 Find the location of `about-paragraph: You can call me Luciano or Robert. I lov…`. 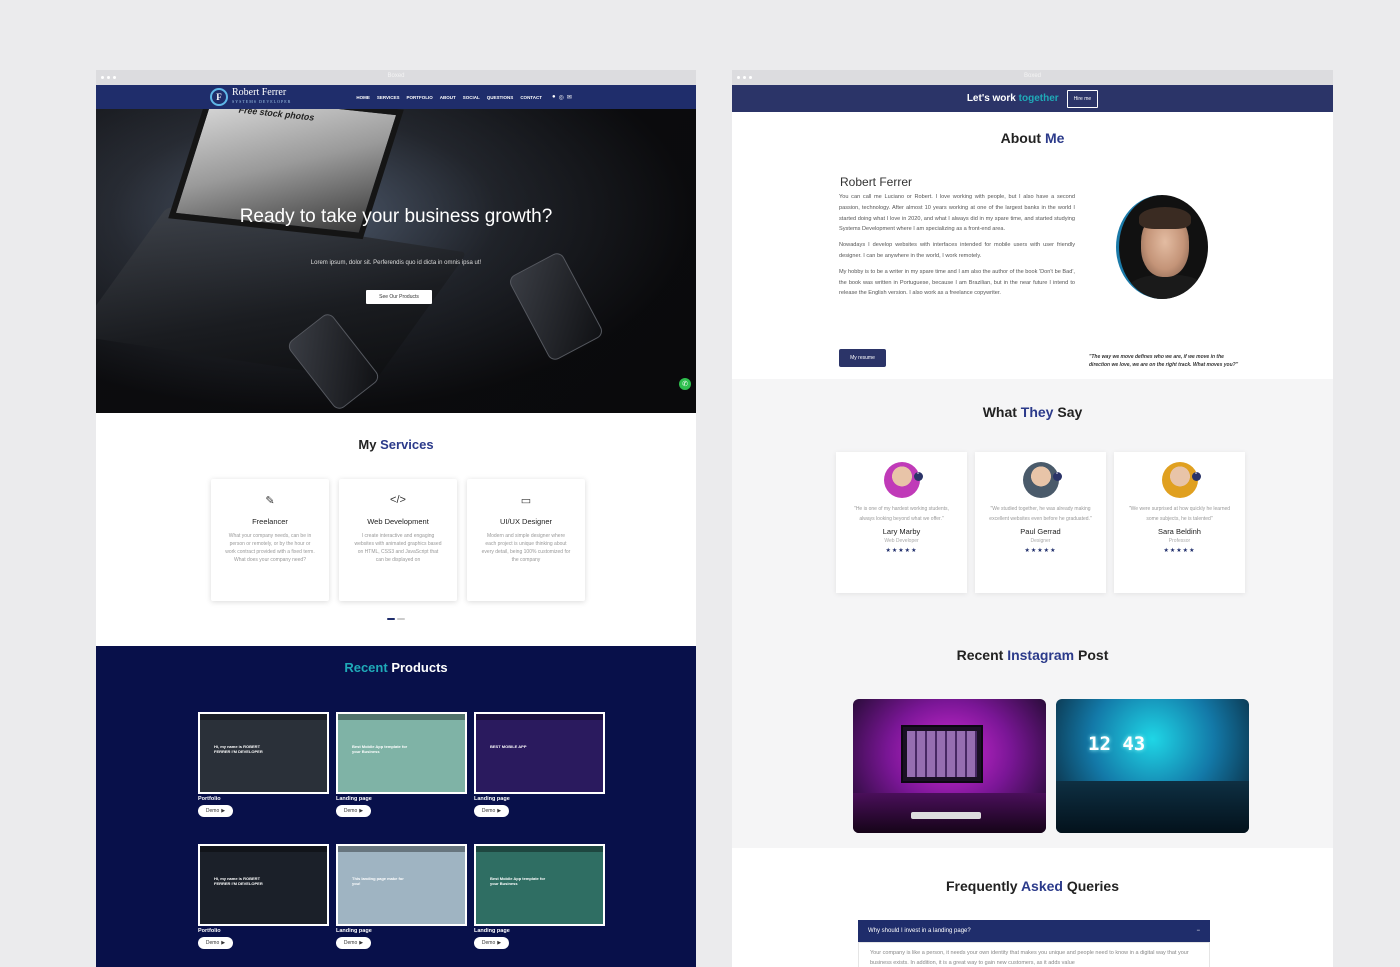

about-paragraph: You can call me Luciano or Robert. I lov… is located at coordinates (957, 213).